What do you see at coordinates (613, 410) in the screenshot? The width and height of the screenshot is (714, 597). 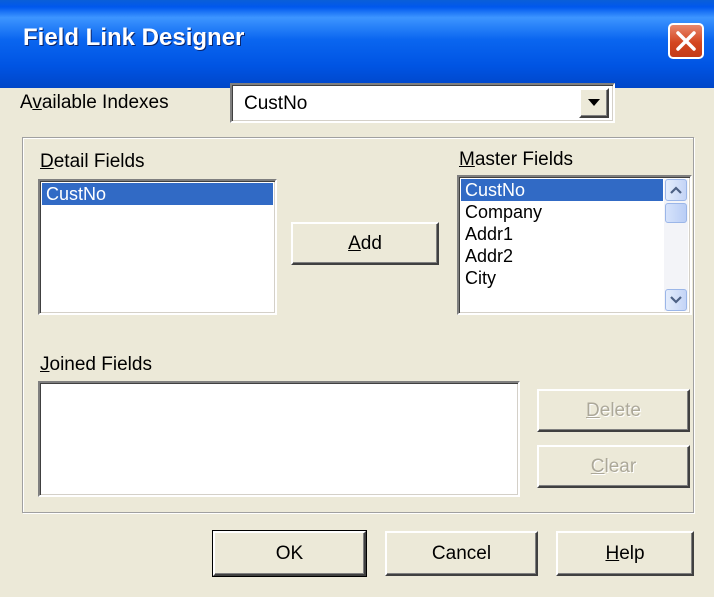 I see `delete-button: Delete` at bounding box center [613, 410].